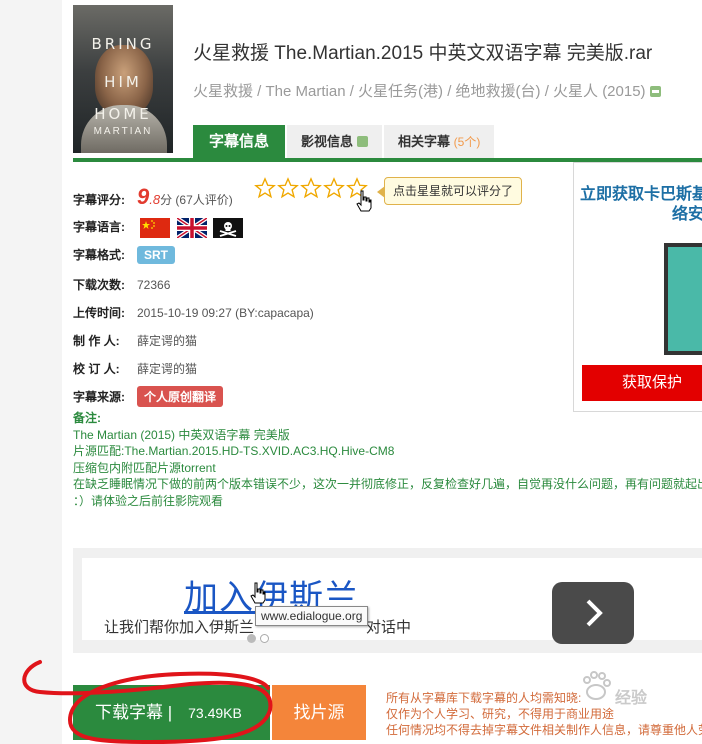  Describe the element at coordinates (123, 82) in the screenshot. I see `poster-line-2: HIM` at that location.